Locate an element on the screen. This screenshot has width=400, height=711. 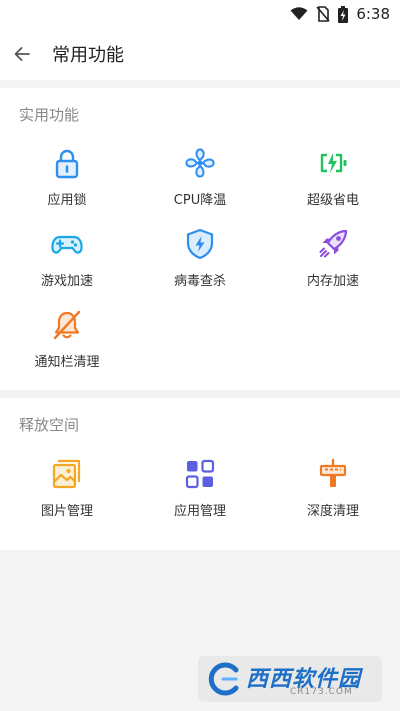
app-bar: 常用功能 is located at coordinates (200, 54).